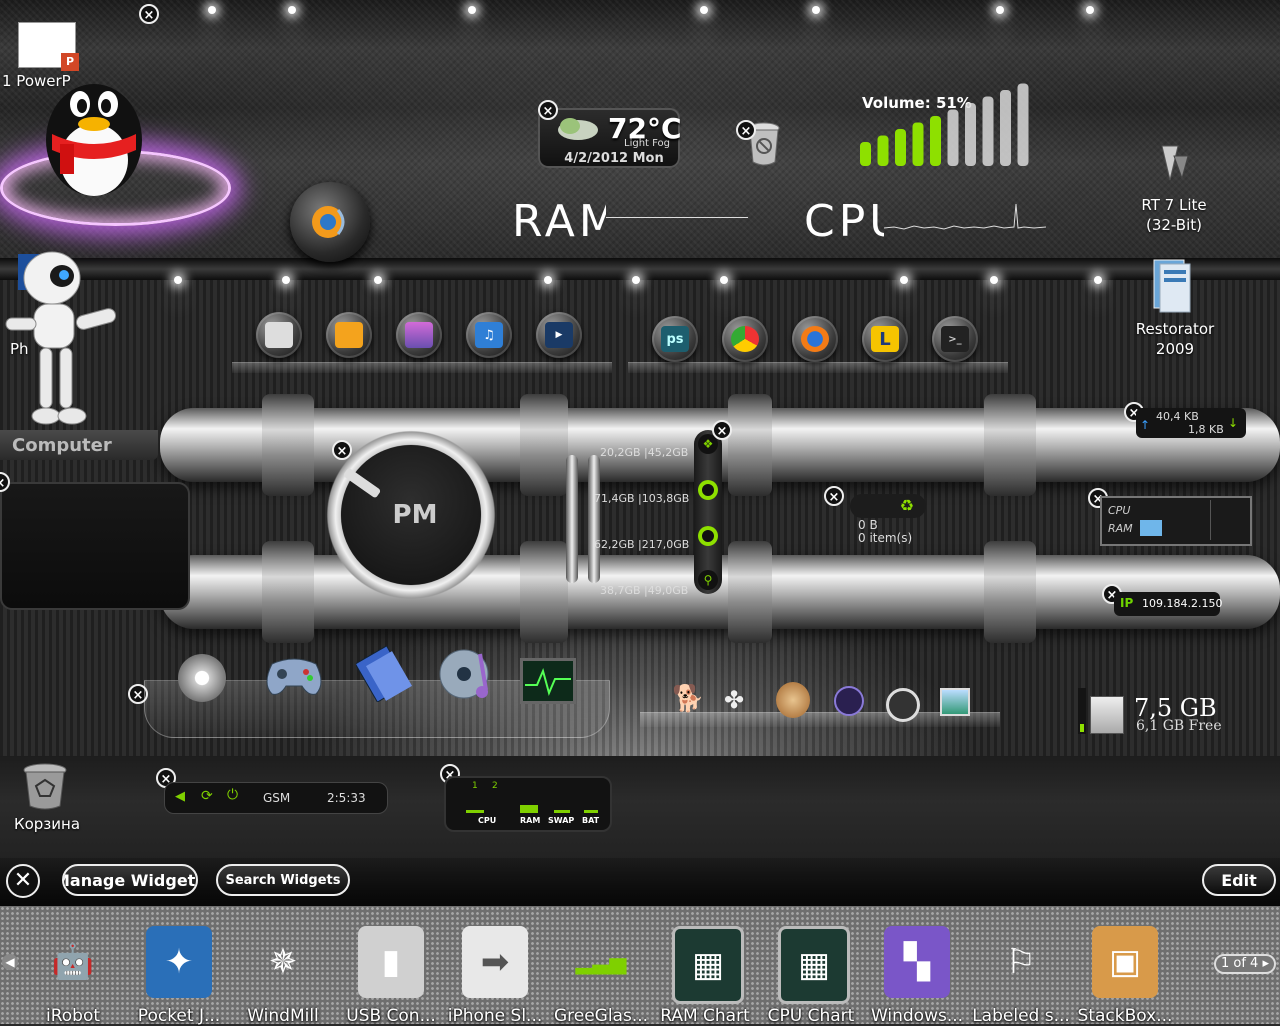  Describe the element at coordinates (903, 705) in the screenshot. I see `wheel-icon` at that location.